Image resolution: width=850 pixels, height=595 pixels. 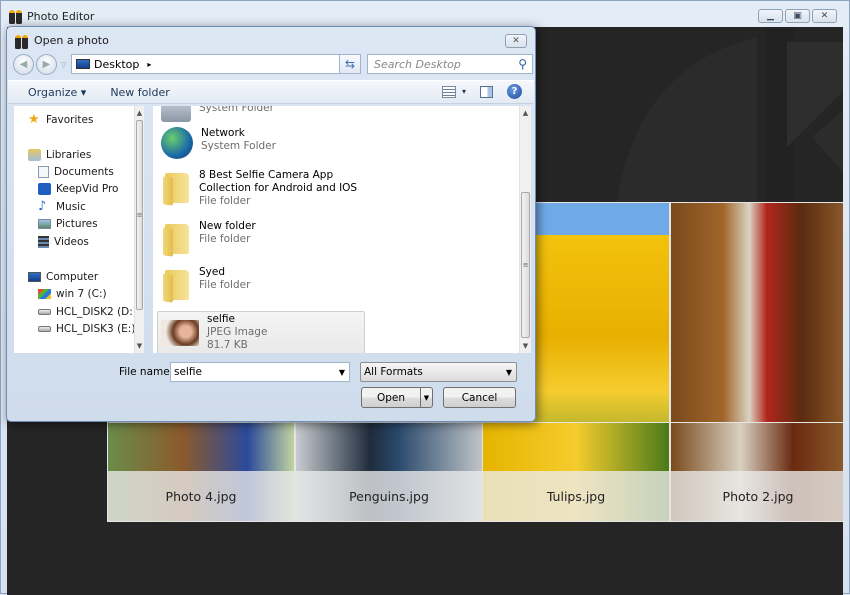 I want to click on preview-pane-icon, so click(x=486, y=91).